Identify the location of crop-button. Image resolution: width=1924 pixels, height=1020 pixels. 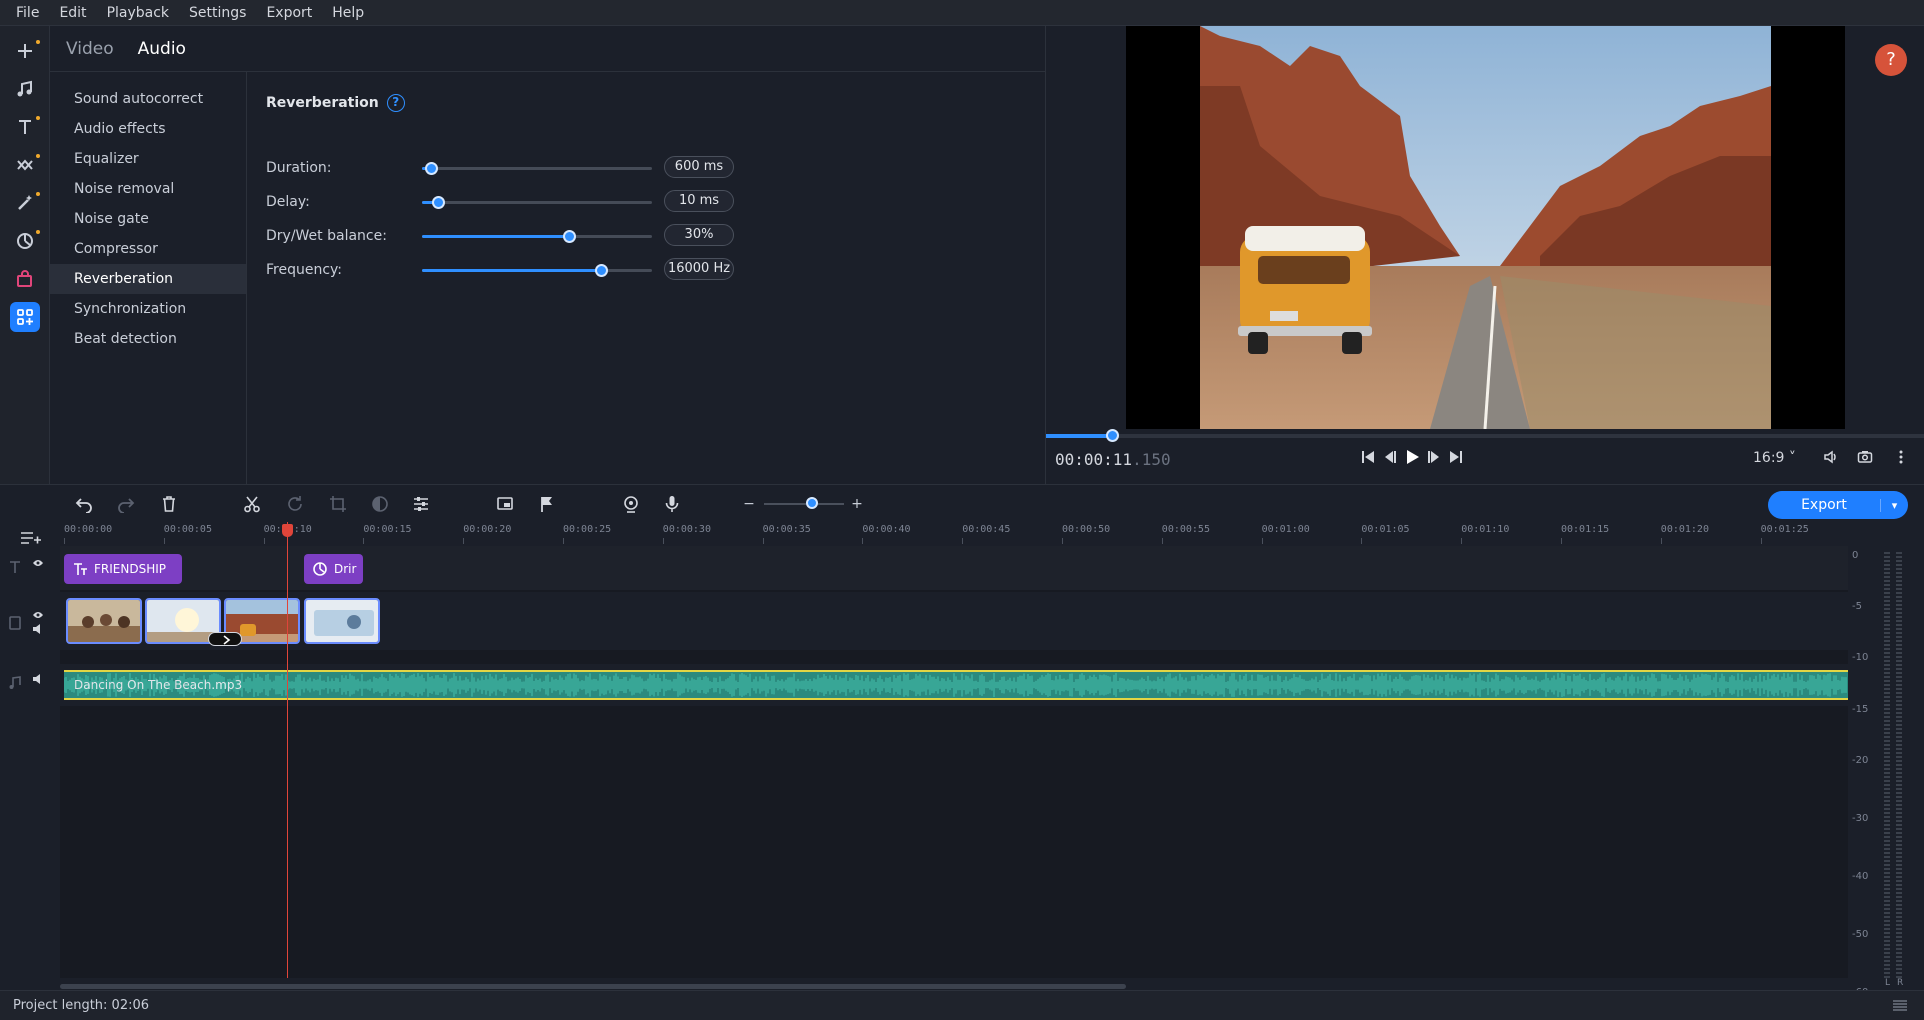
(338, 504).